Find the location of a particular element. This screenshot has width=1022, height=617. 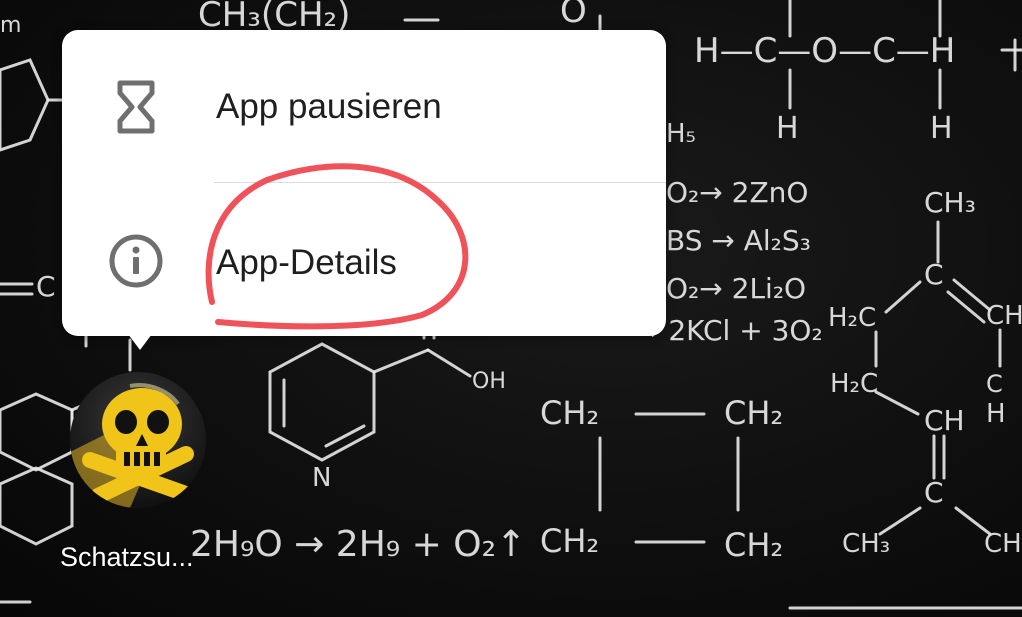

menu-item-pause-app: App pausieren is located at coordinates (364, 105).